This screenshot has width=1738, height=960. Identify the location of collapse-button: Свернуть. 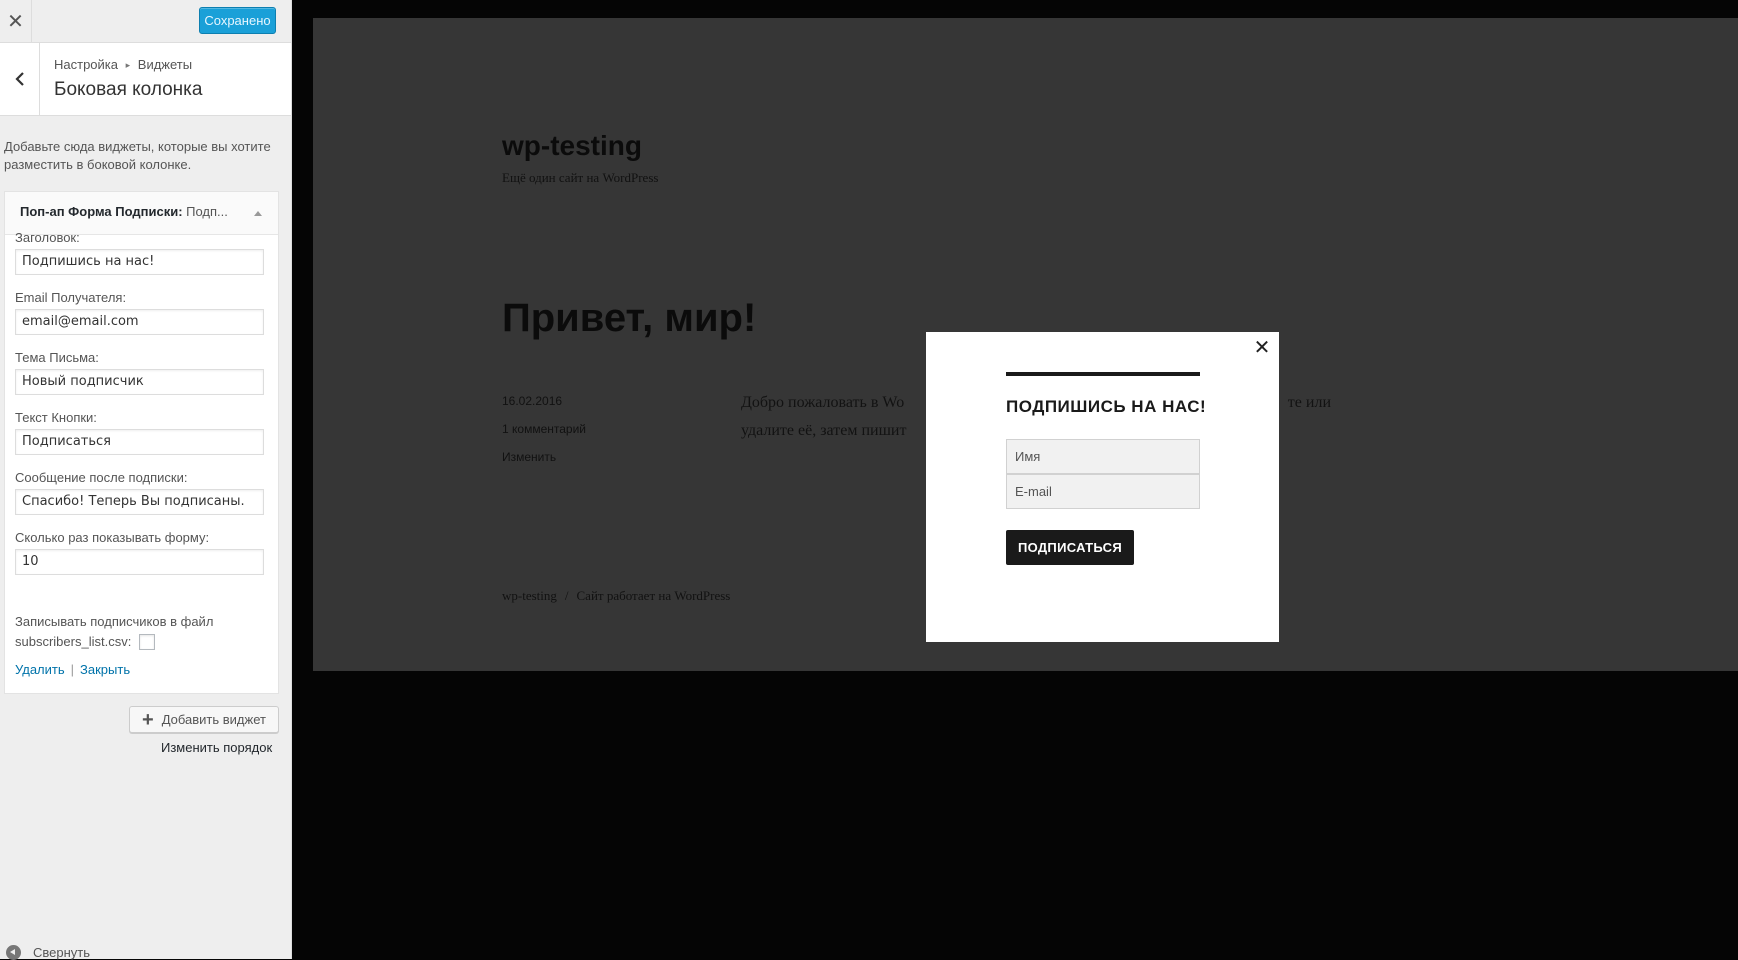
(48, 952).